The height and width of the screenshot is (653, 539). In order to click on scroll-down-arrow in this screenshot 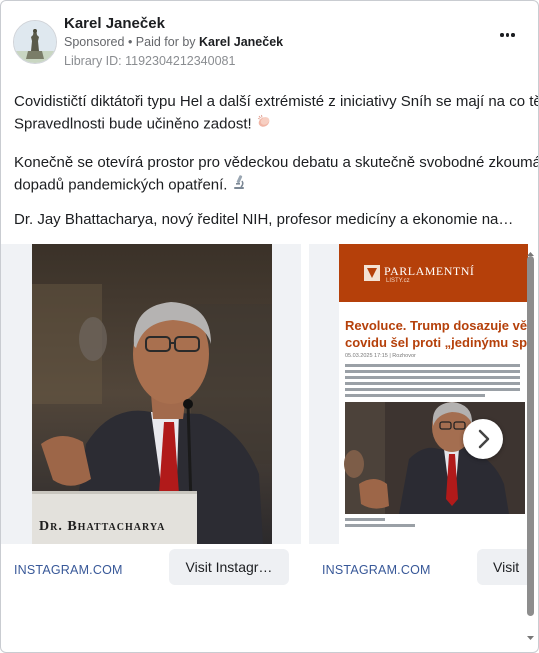, I will do `click(530, 634)`.